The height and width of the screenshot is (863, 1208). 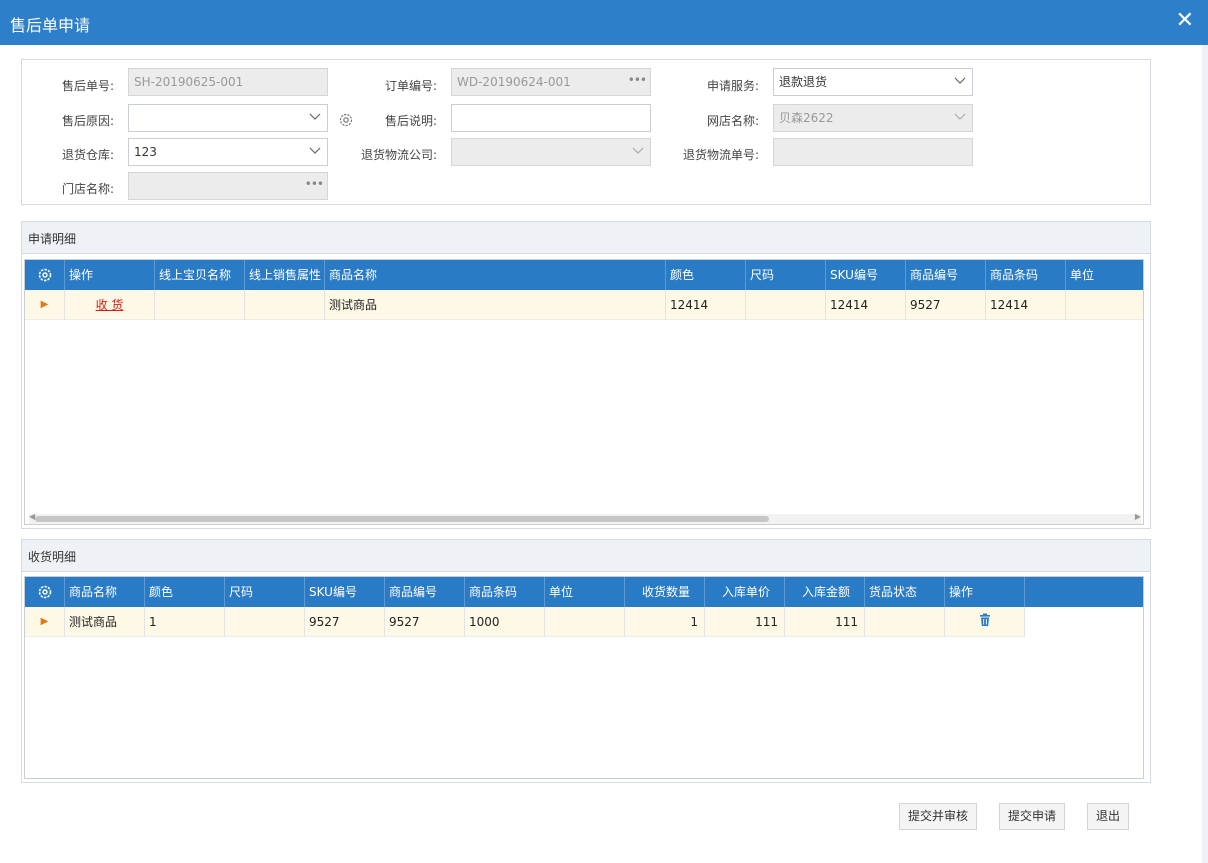 What do you see at coordinates (873, 82) in the screenshot?
I see `service-select: 退款退货` at bounding box center [873, 82].